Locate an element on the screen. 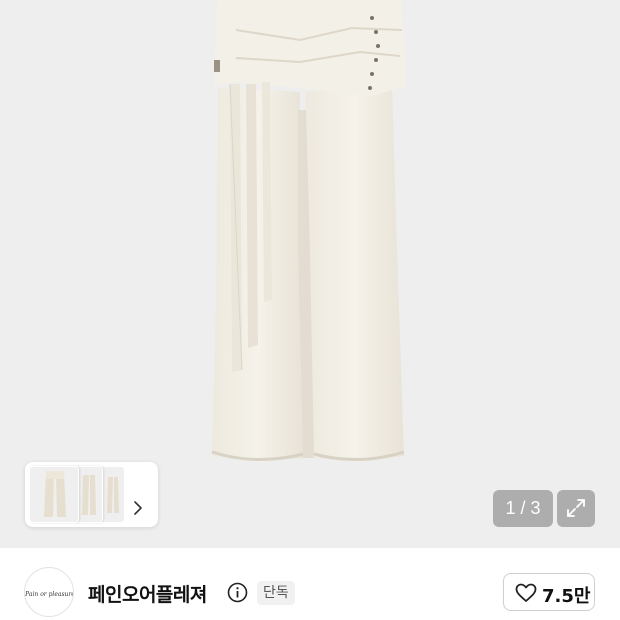 The height and width of the screenshot is (620, 620). expand-icon is located at coordinates (576, 508).